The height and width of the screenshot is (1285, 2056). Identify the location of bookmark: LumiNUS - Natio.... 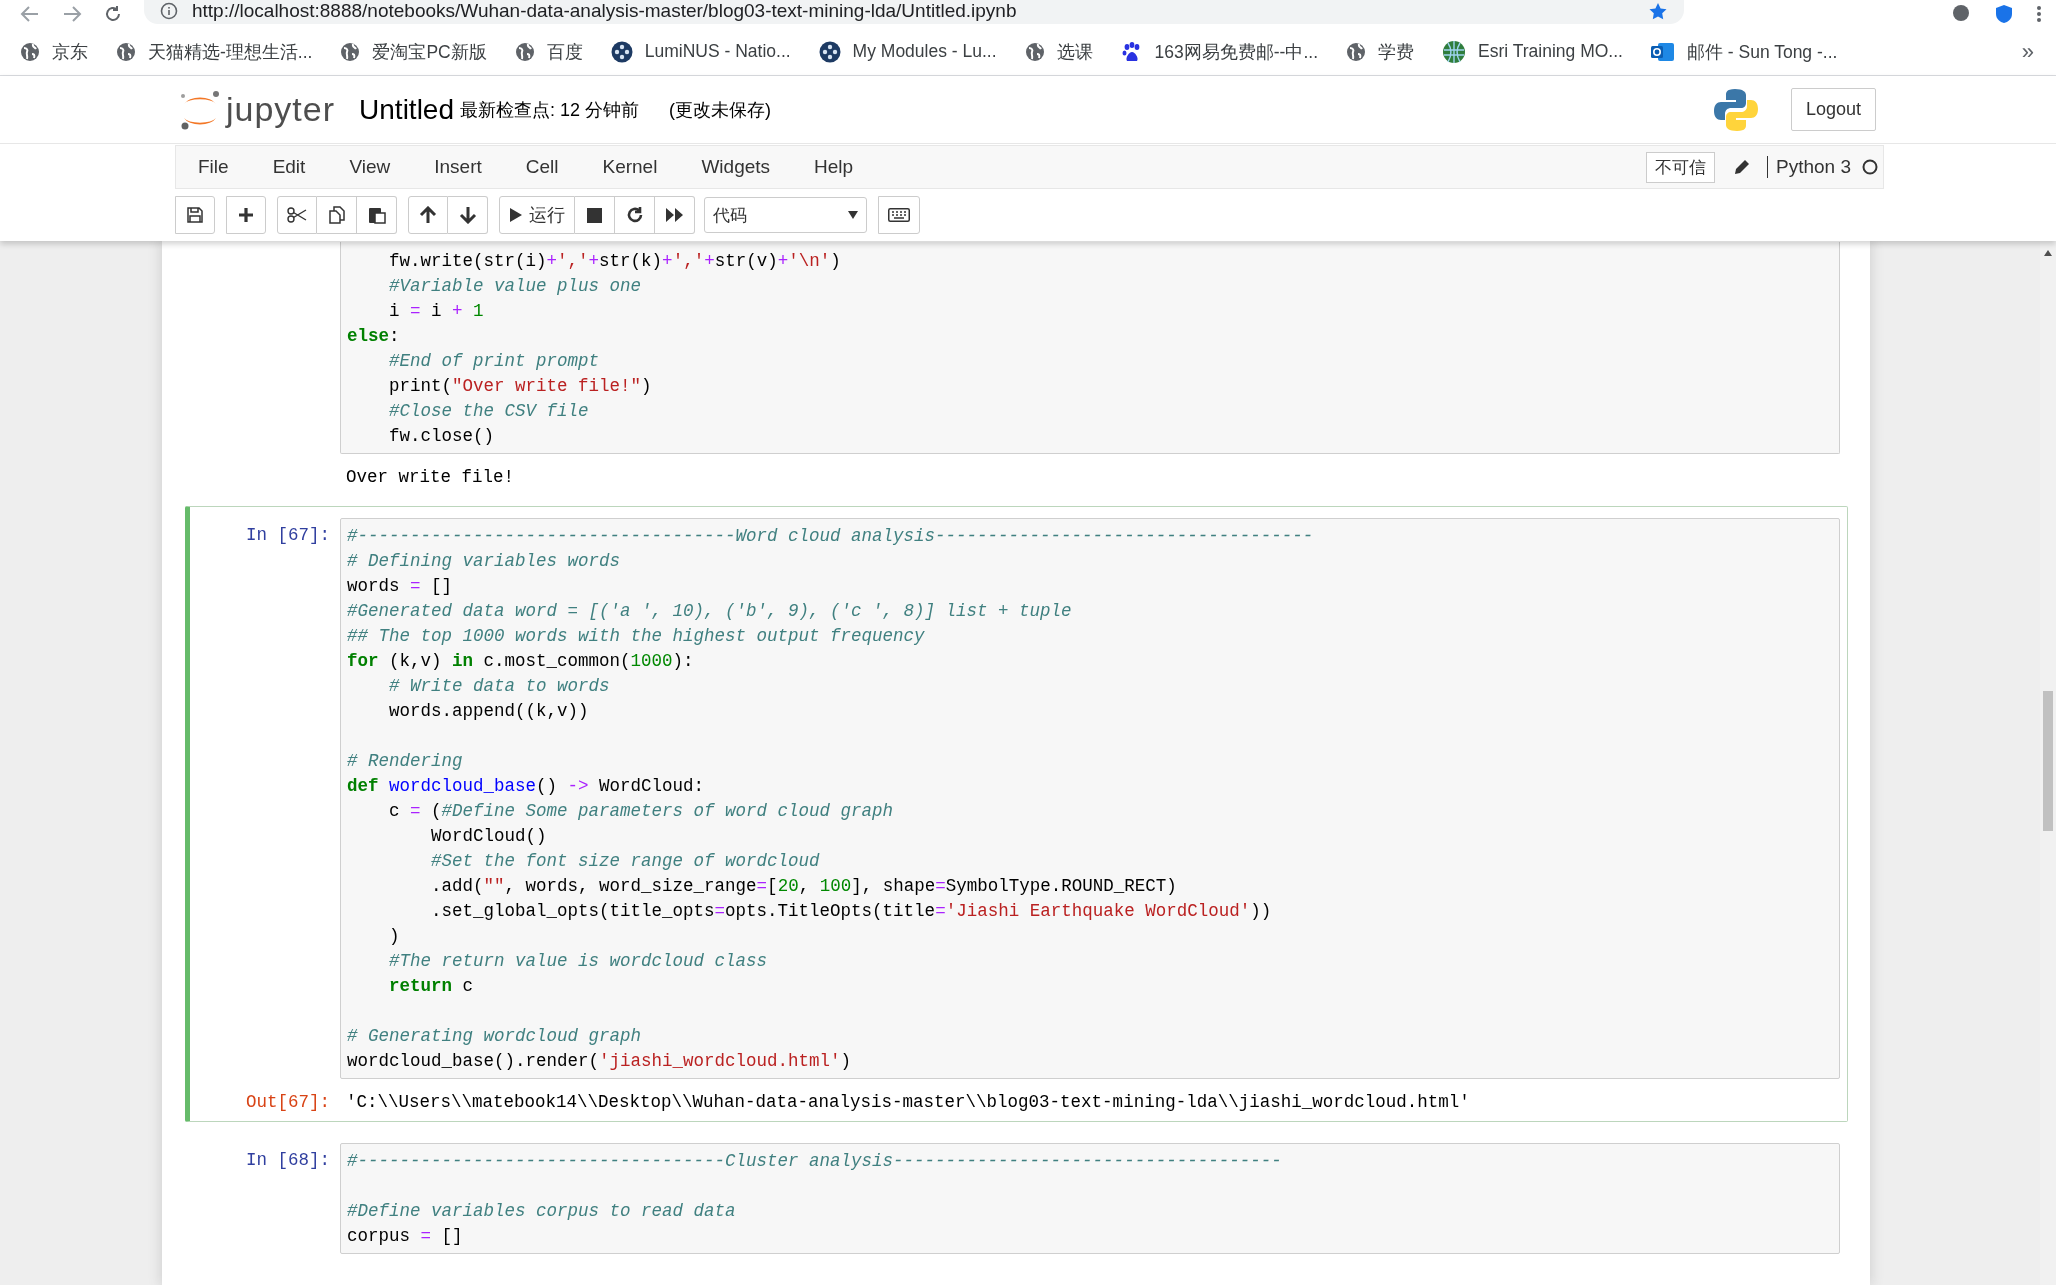
(700, 51).